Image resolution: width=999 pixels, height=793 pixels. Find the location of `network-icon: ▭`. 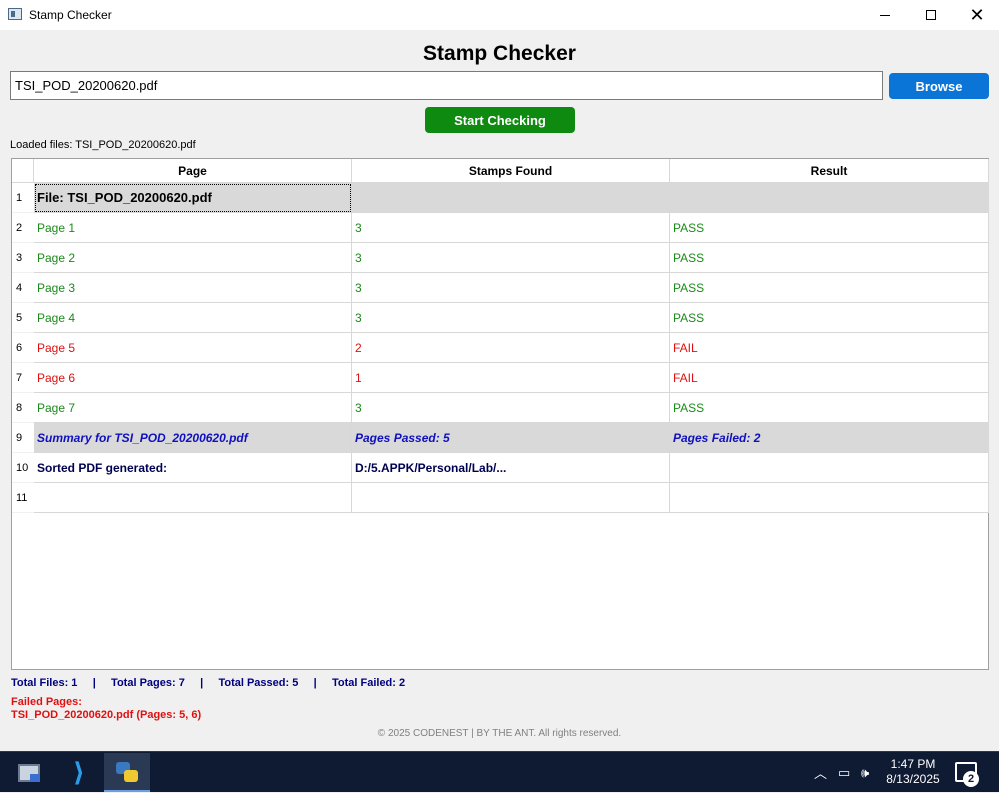

network-icon: ▭ is located at coordinates (844, 772).